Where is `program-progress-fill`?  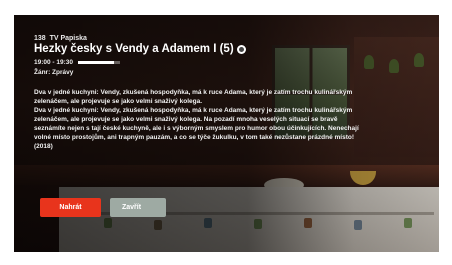
program-progress-fill is located at coordinates (96, 62).